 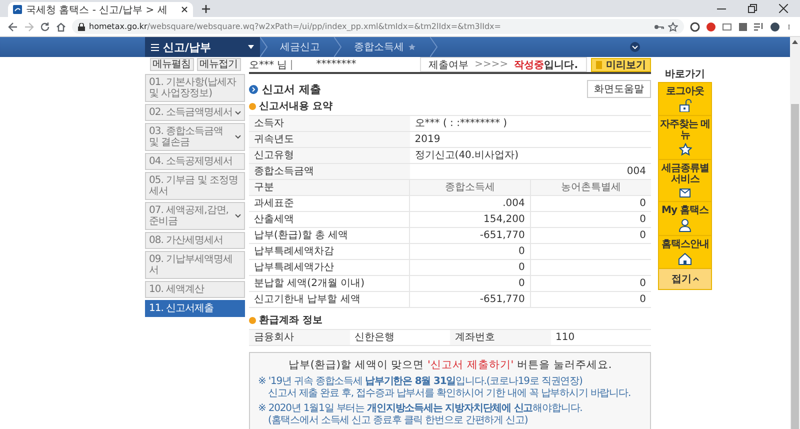 I want to click on notice-text: ※ 2020년 1월1일 부터는 개인지방소득세는 지방자치단체에 신고해야합니다., so click(x=421, y=409).